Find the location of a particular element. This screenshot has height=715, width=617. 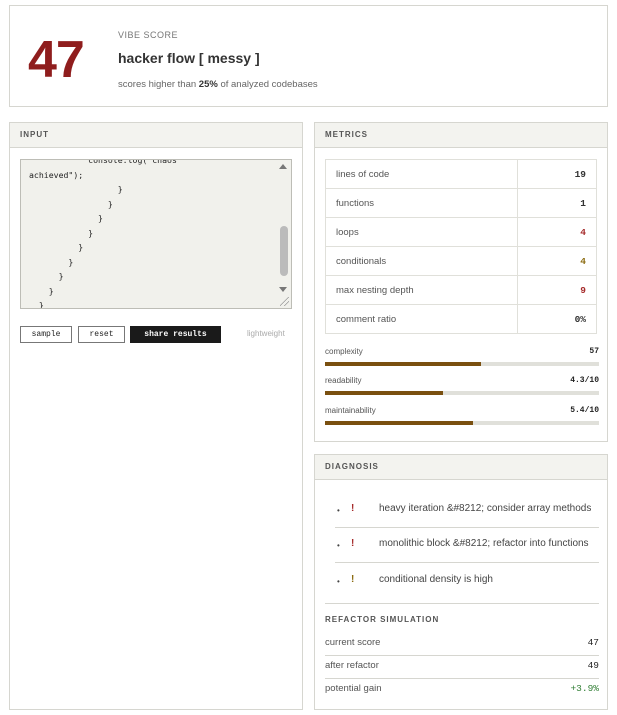

metric-value: 19 is located at coordinates (557, 174).